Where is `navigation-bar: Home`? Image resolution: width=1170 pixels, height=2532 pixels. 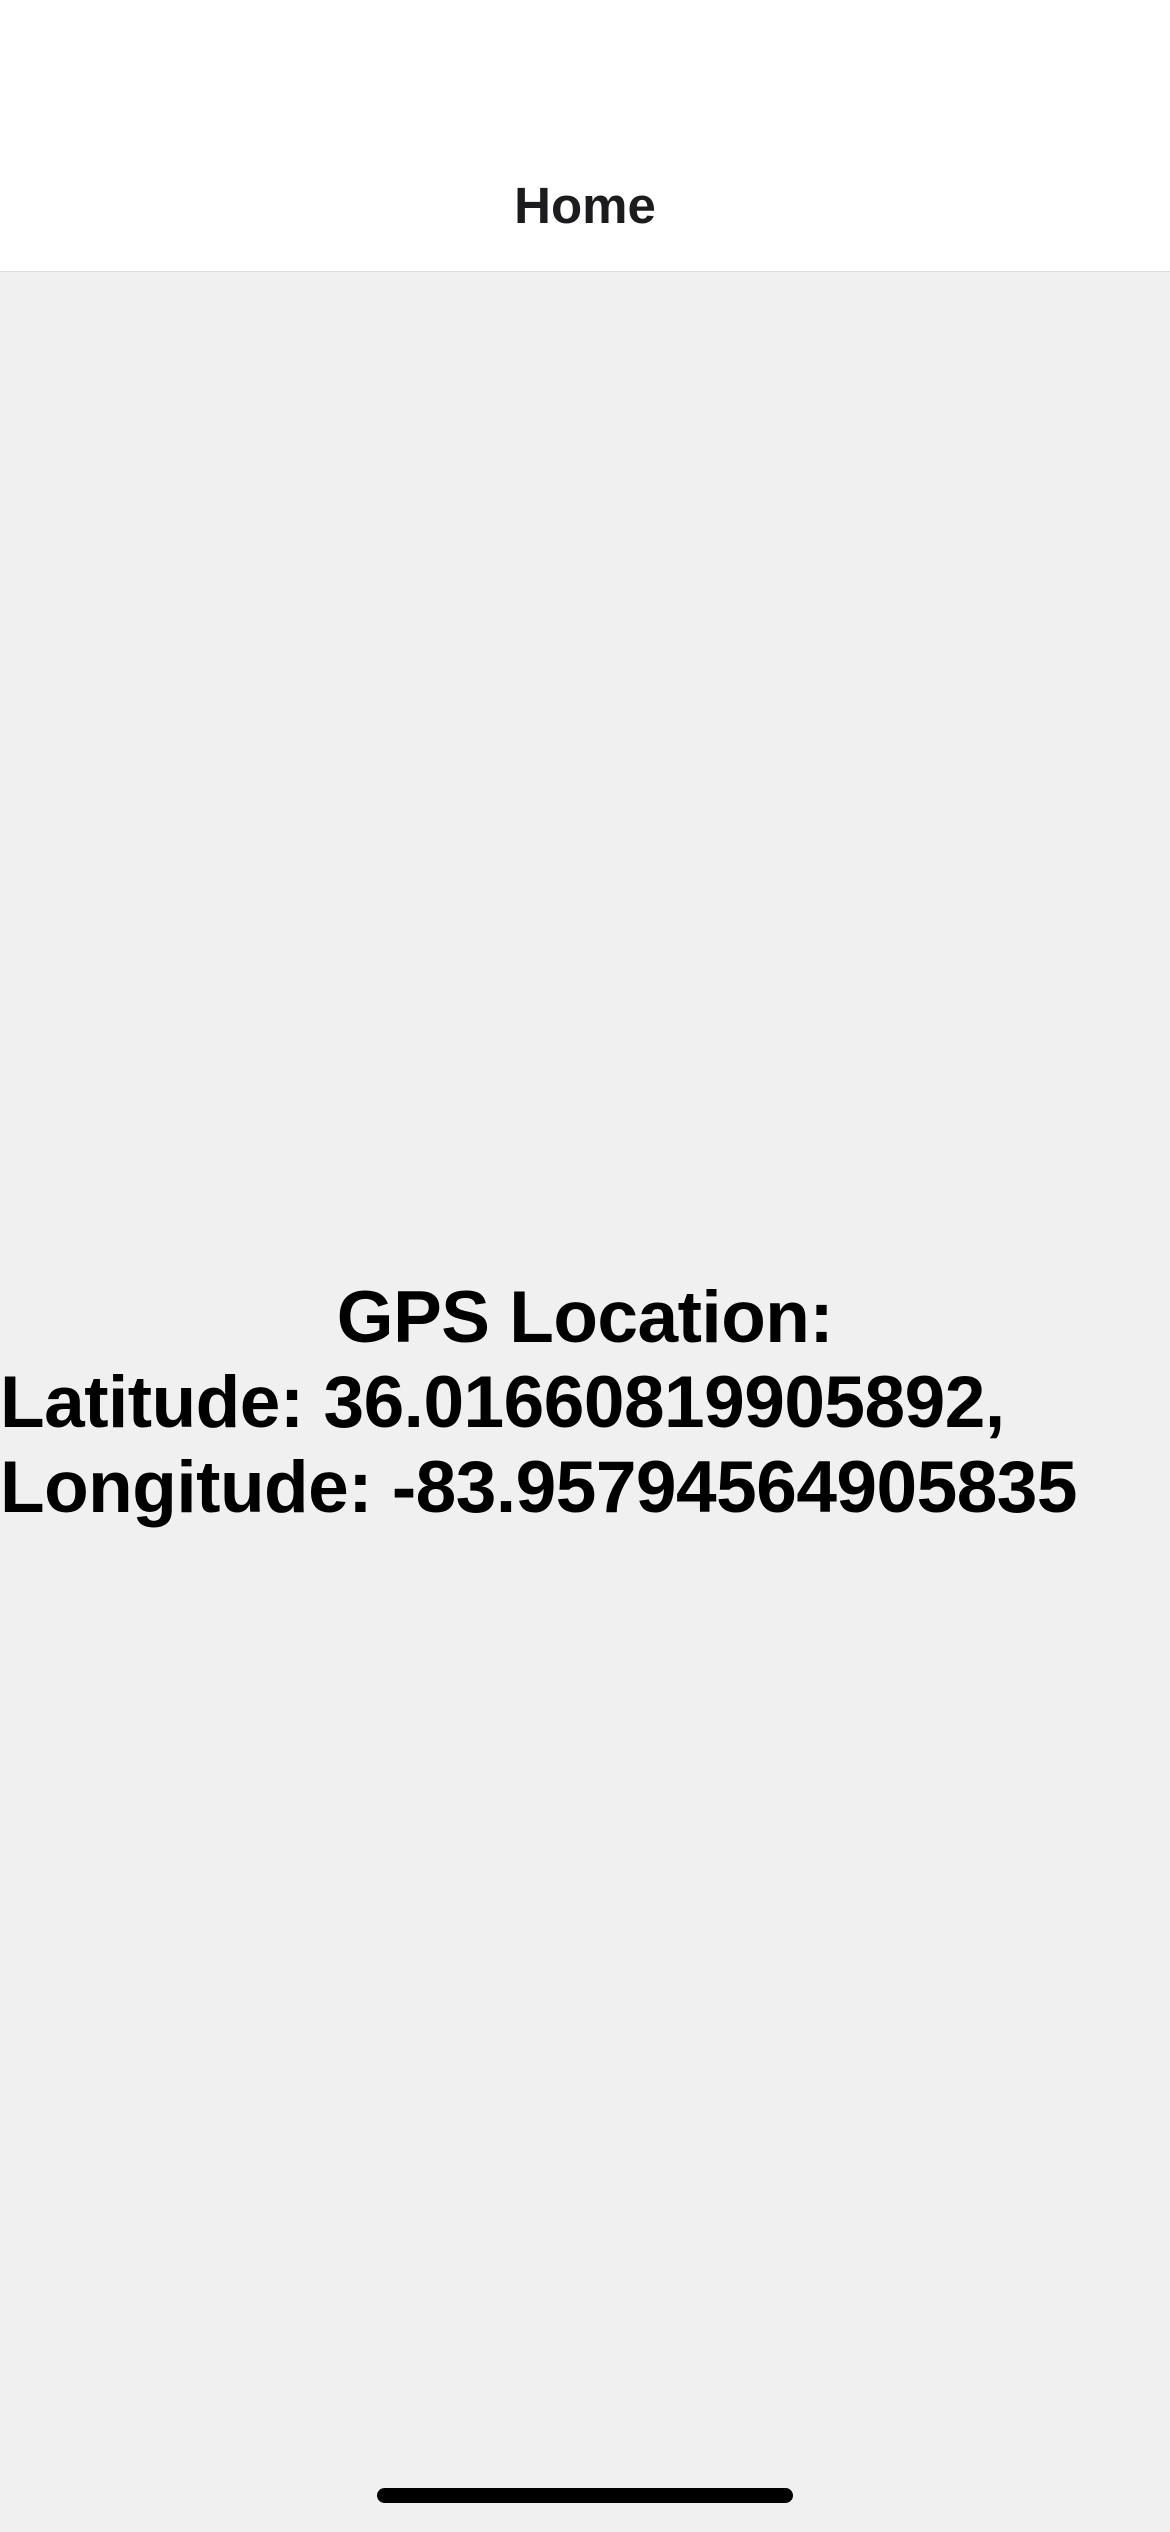
navigation-bar: Home is located at coordinates (585, 136).